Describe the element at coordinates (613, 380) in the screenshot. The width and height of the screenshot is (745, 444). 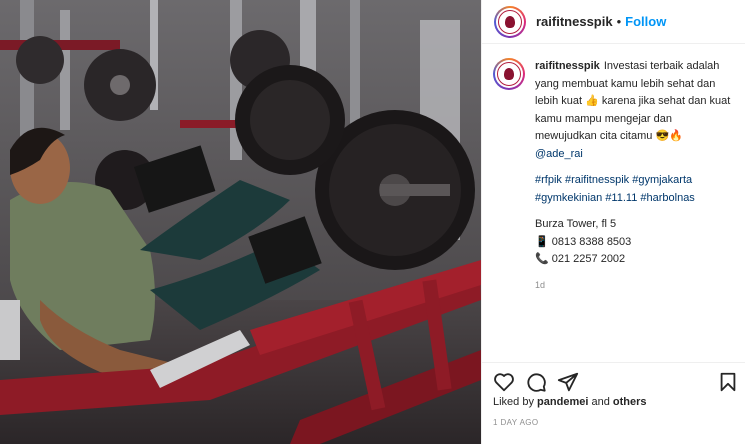
I see `action-bar` at that location.